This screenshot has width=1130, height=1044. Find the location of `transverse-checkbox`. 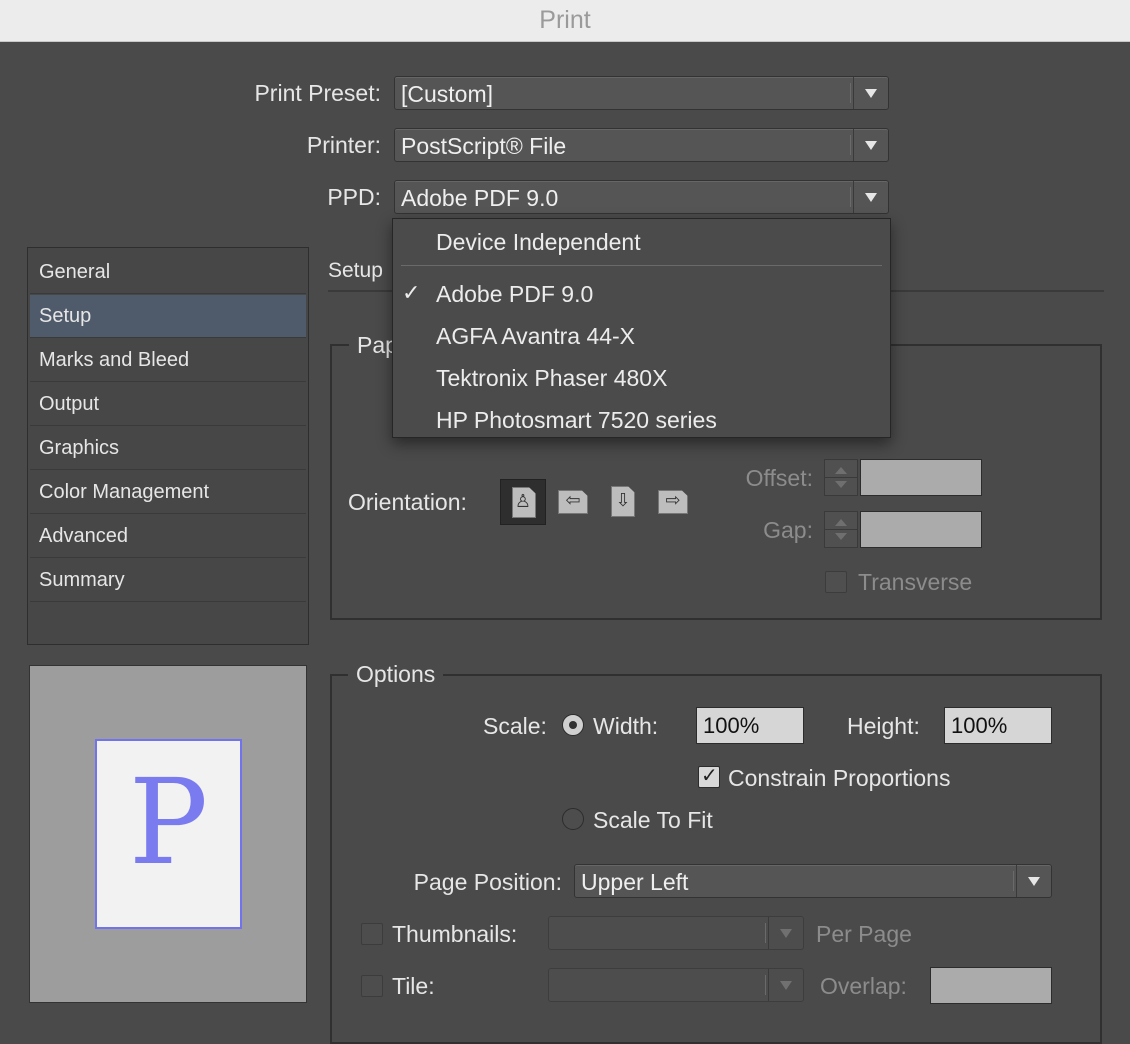

transverse-checkbox is located at coordinates (836, 582).